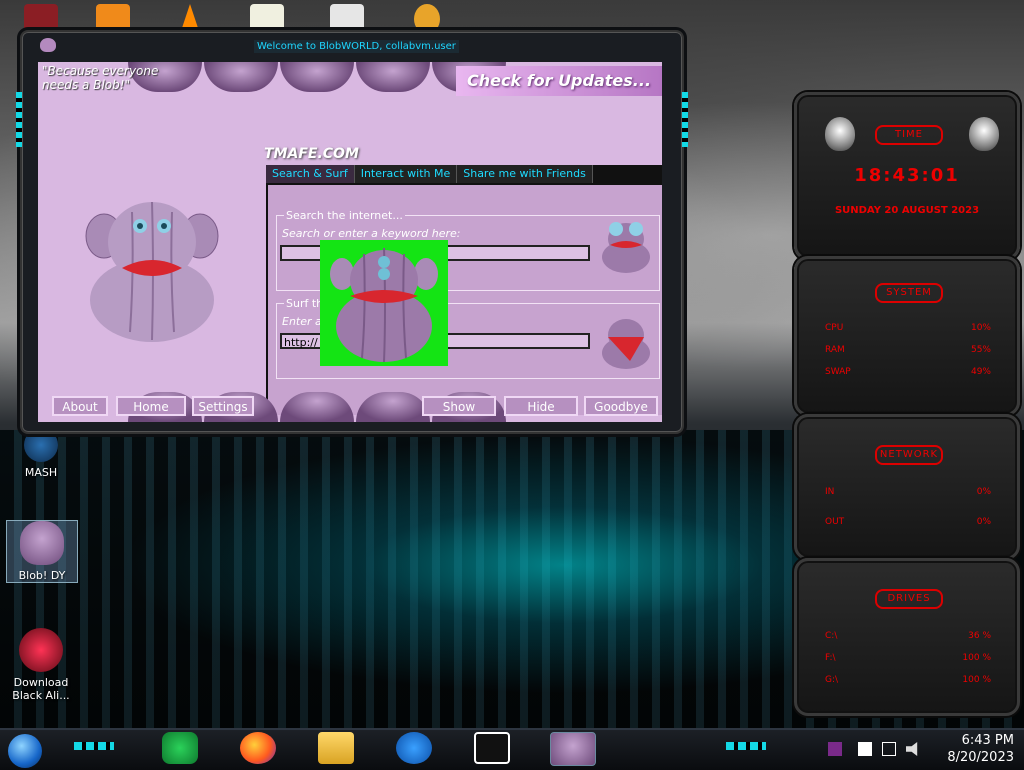 The height and width of the screenshot is (770, 1024). What do you see at coordinates (912, 749) in the screenshot?
I see `volume-icon` at bounding box center [912, 749].